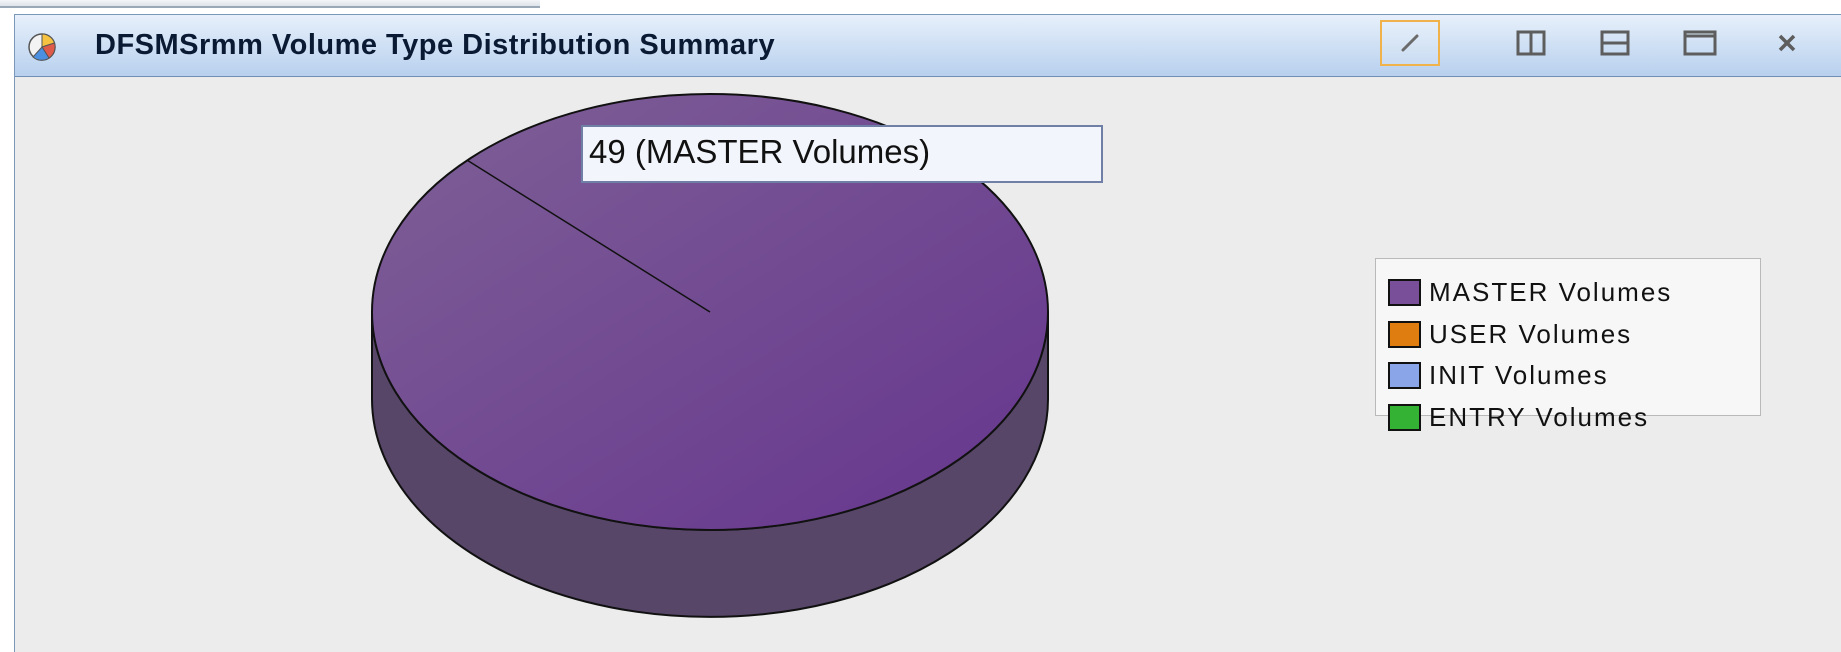 Image resolution: width=1841 pixels, height=652 pixels. What do you see at coordinates (842, 154) in the screenshot?
I see `slice-tooltip: 49 (MASTER Volumes)` at bounding box center [842, 154].